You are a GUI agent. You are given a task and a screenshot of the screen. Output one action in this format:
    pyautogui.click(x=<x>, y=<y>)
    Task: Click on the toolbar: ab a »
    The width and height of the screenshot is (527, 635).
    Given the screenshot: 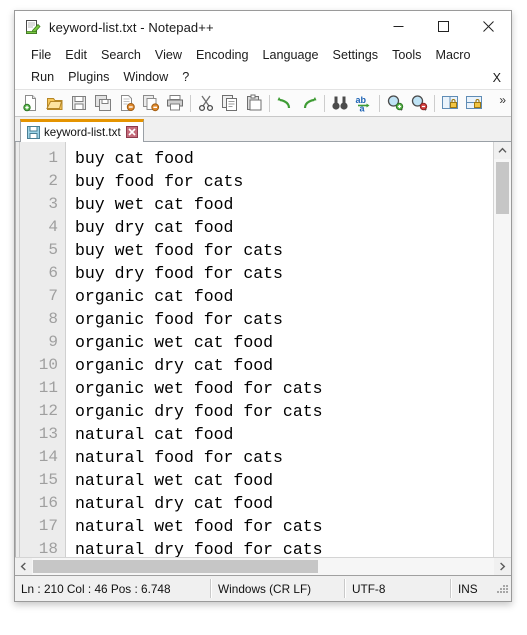 What is the action you would take?
    pyautogui.click(x=263, y=103)
    